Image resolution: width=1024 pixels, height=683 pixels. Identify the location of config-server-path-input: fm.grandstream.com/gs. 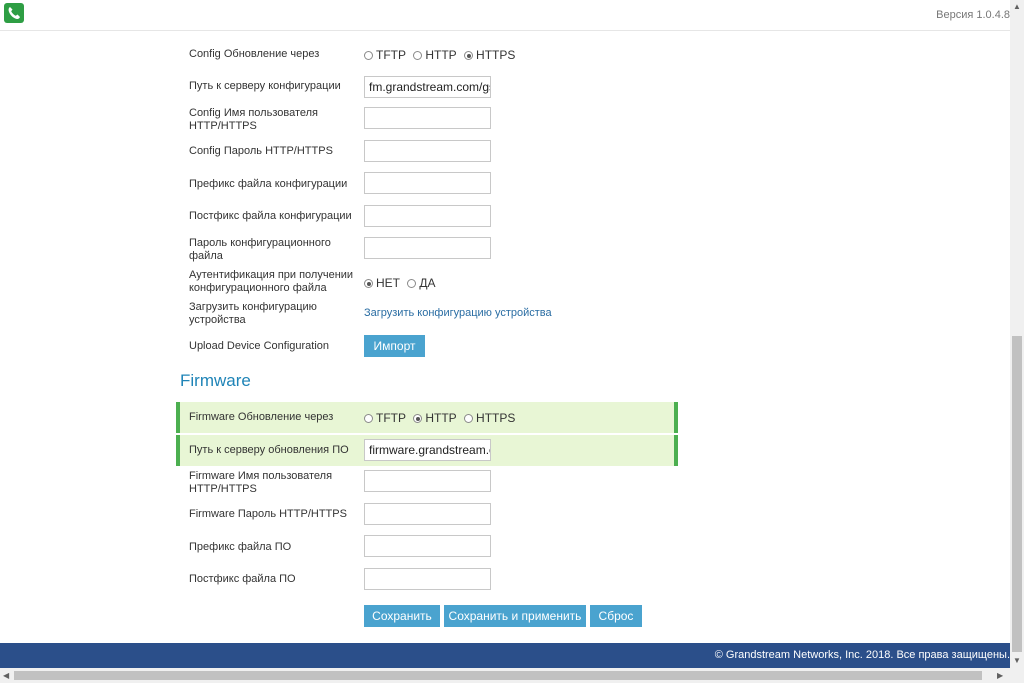
(427, 87).